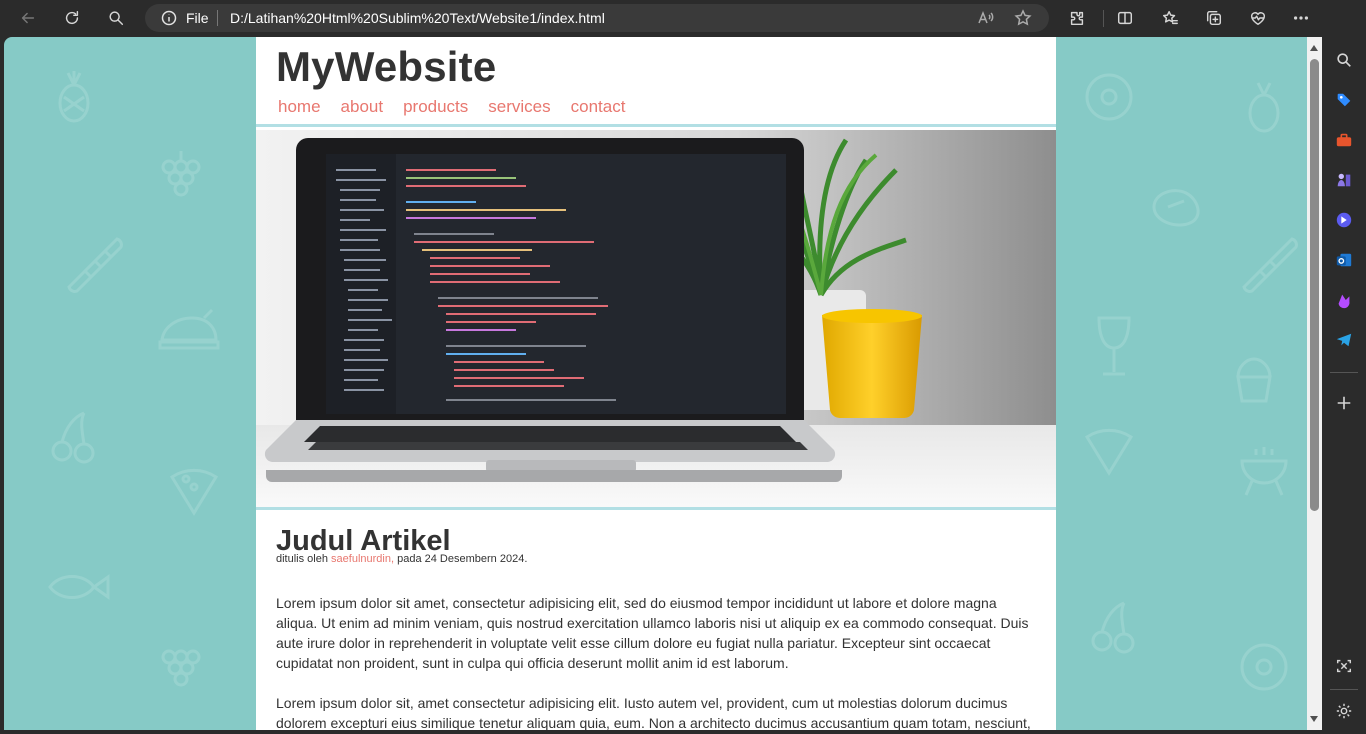 This screenshot has width=1366, height=734. What do you see at coordinates (1264, 469) in the screenshot?
I see `grill-pattern-icon` at bounding box center [1264, 469].